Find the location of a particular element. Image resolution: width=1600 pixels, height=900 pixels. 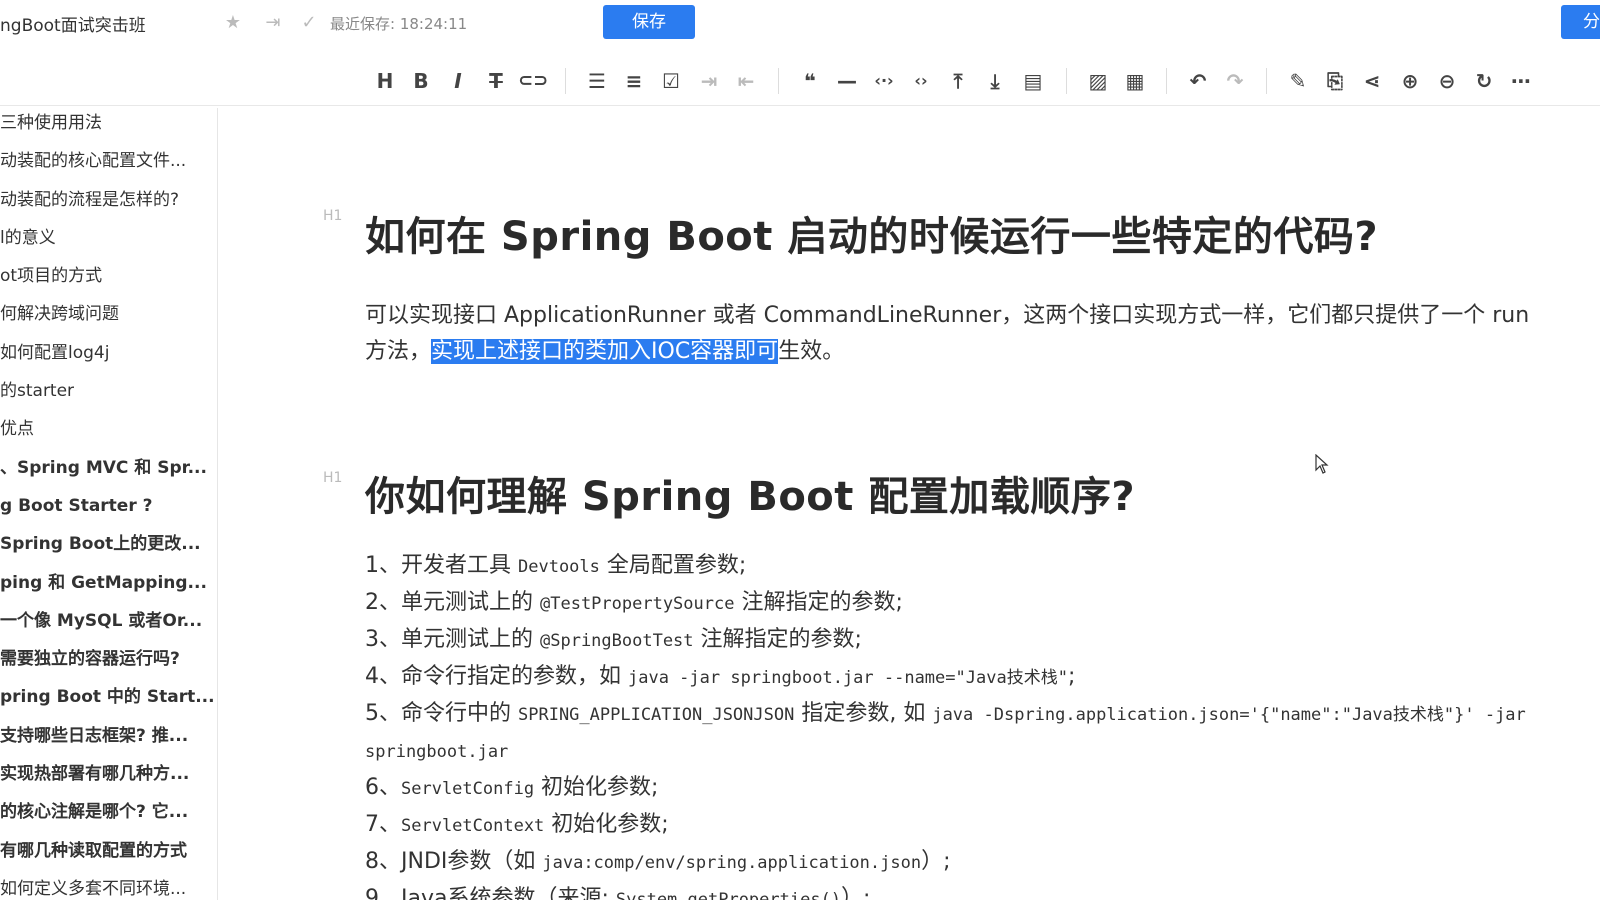

outline-item: 动装配的流程是怎样的? is located at coordinates (108, 204).